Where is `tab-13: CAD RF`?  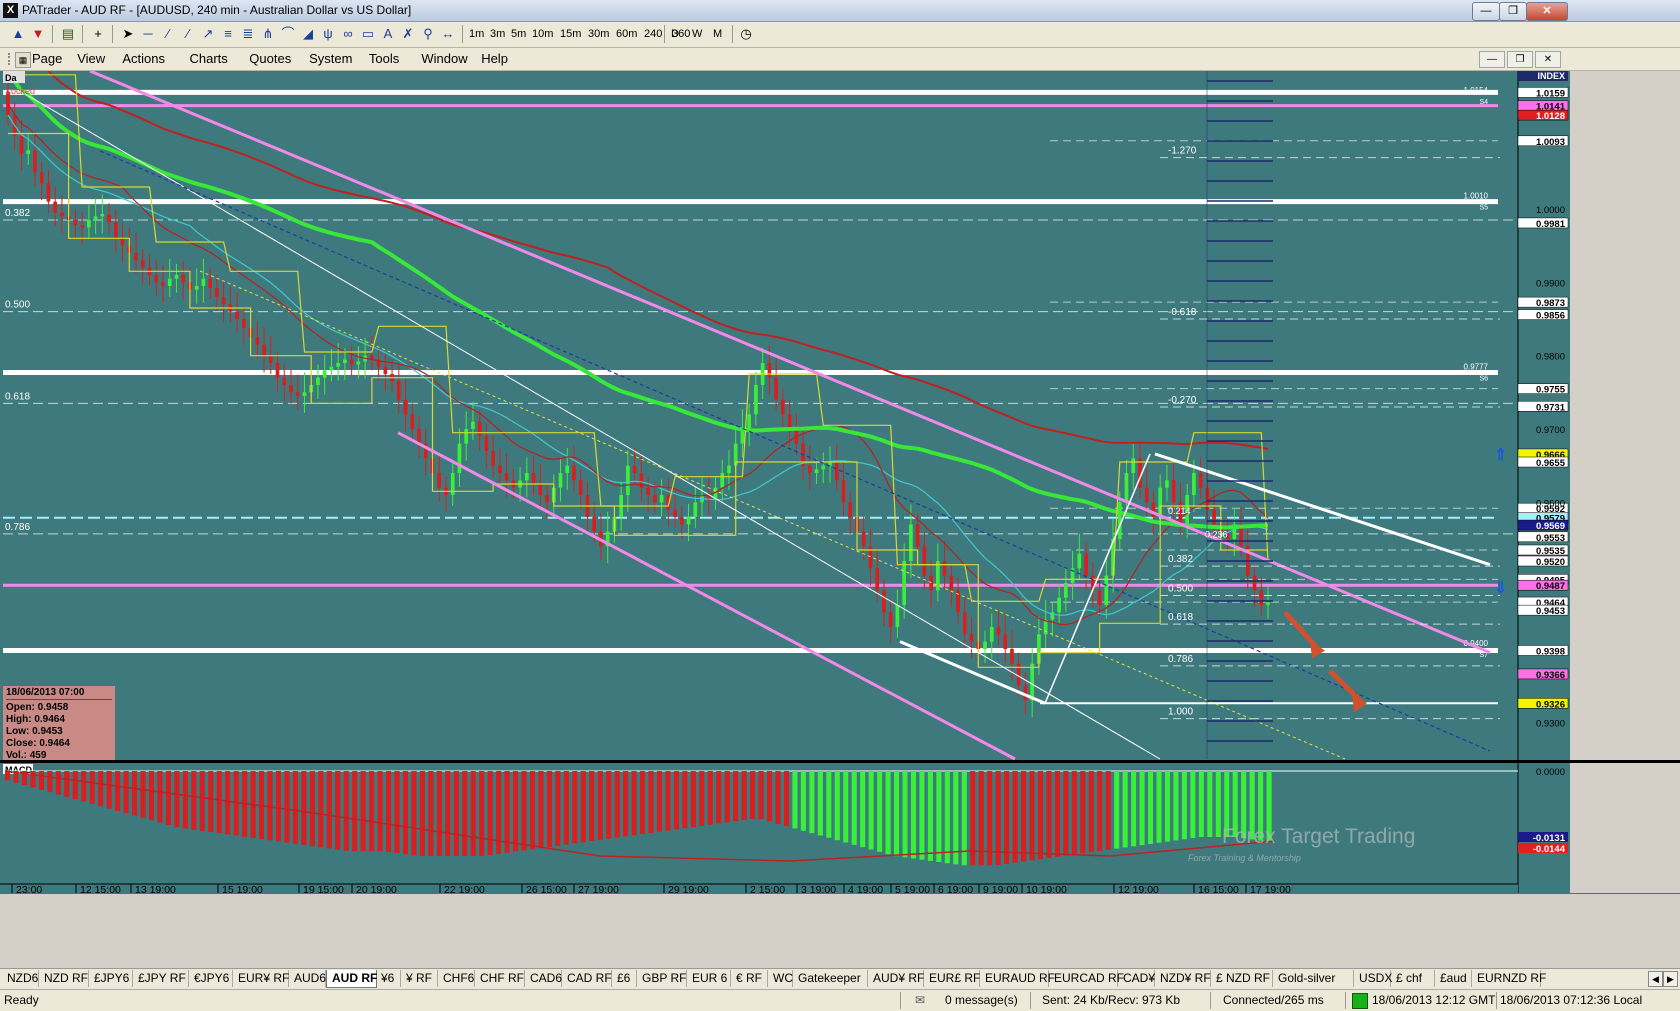
tab-13: CAD RF is located at coordinates (587, 978).